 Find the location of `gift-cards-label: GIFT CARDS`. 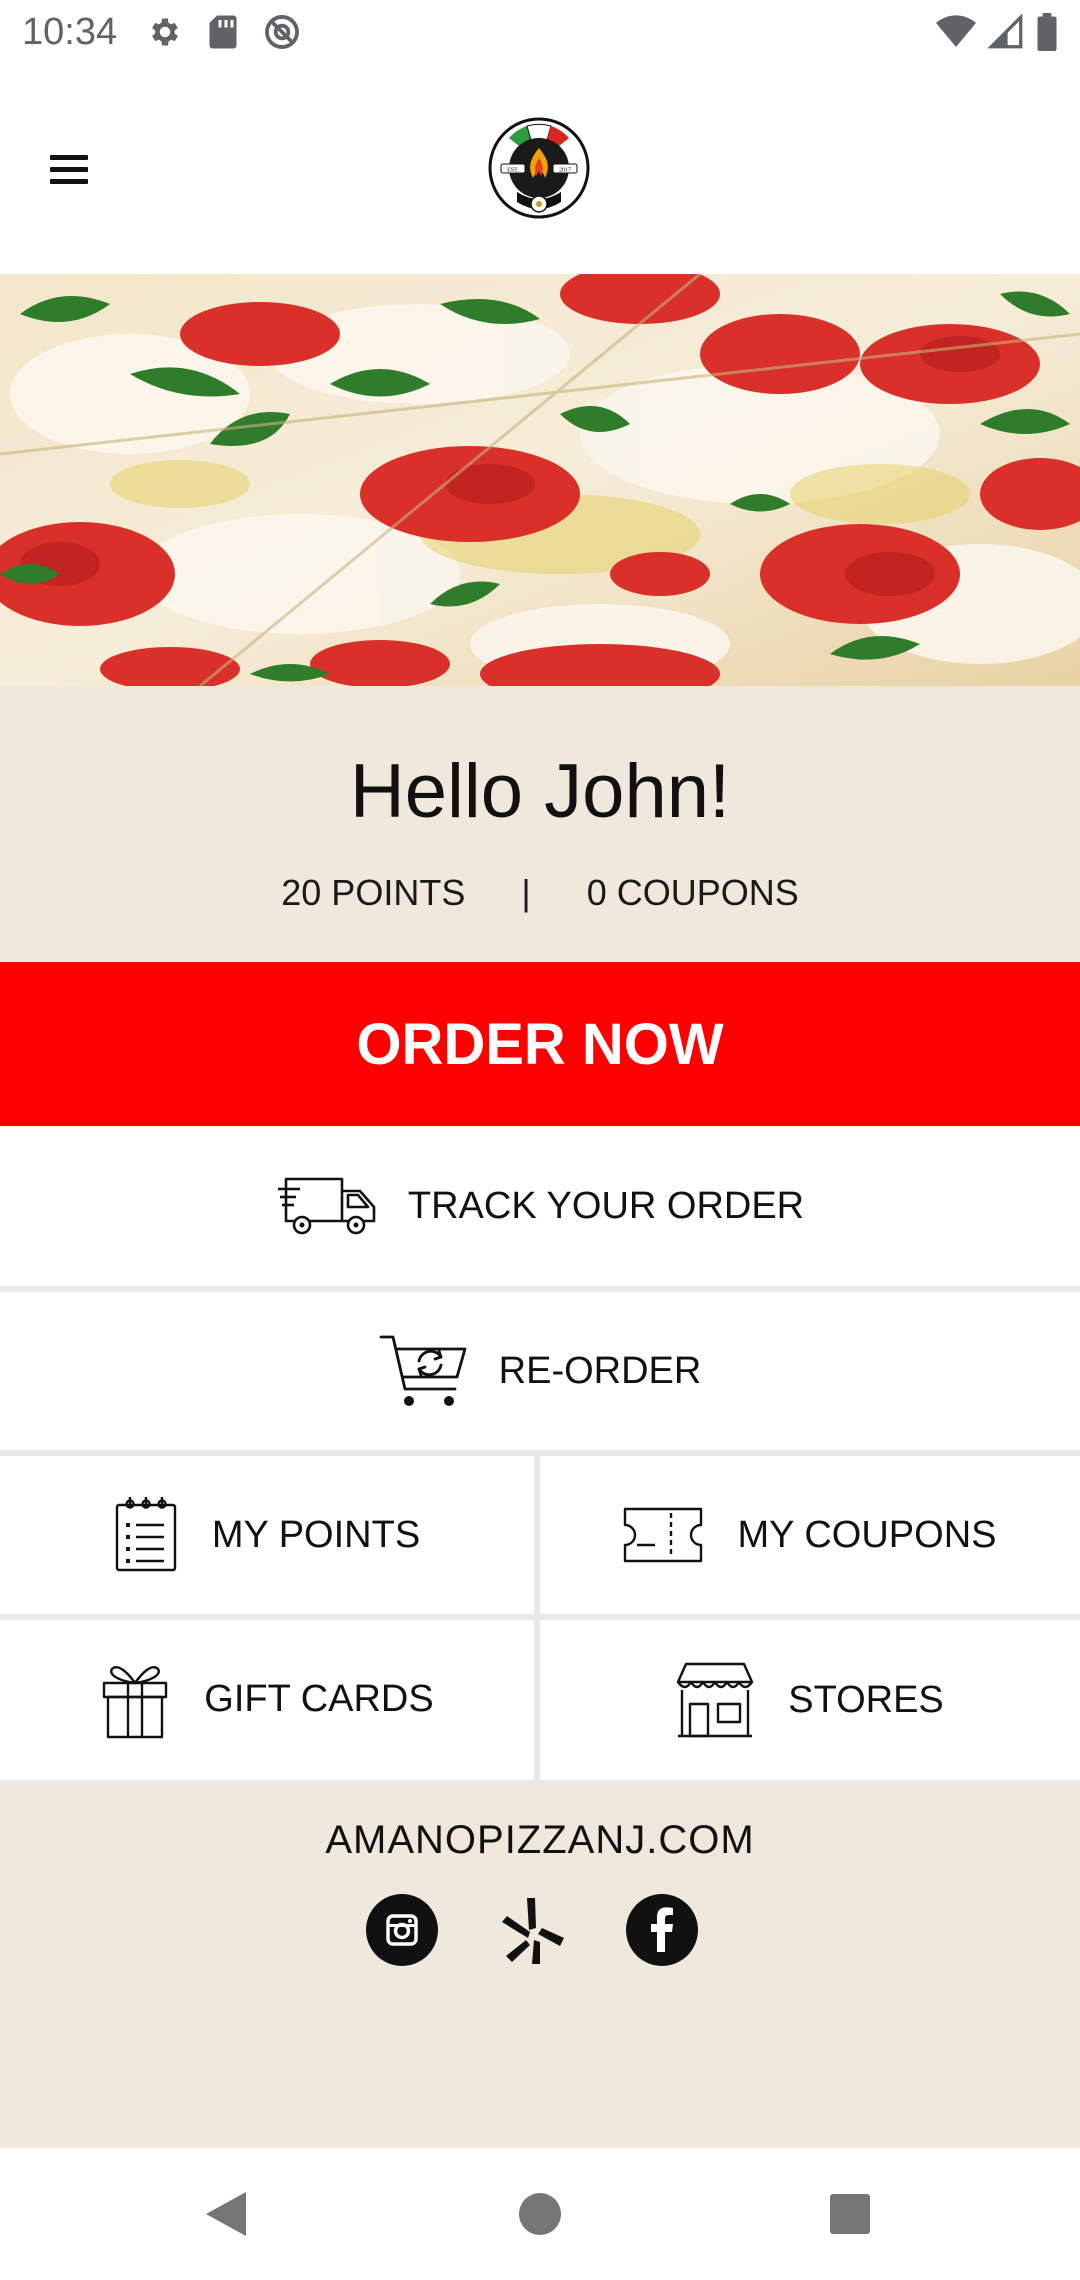

gift-cards-label: GIFT CARDS is located at coordinates (319, 1698).